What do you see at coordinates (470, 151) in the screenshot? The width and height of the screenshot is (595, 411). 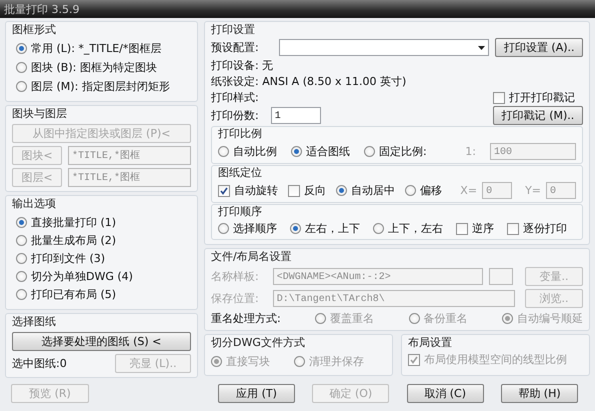 I see `ratio-label: 1:` at bounding box center [470, 151].